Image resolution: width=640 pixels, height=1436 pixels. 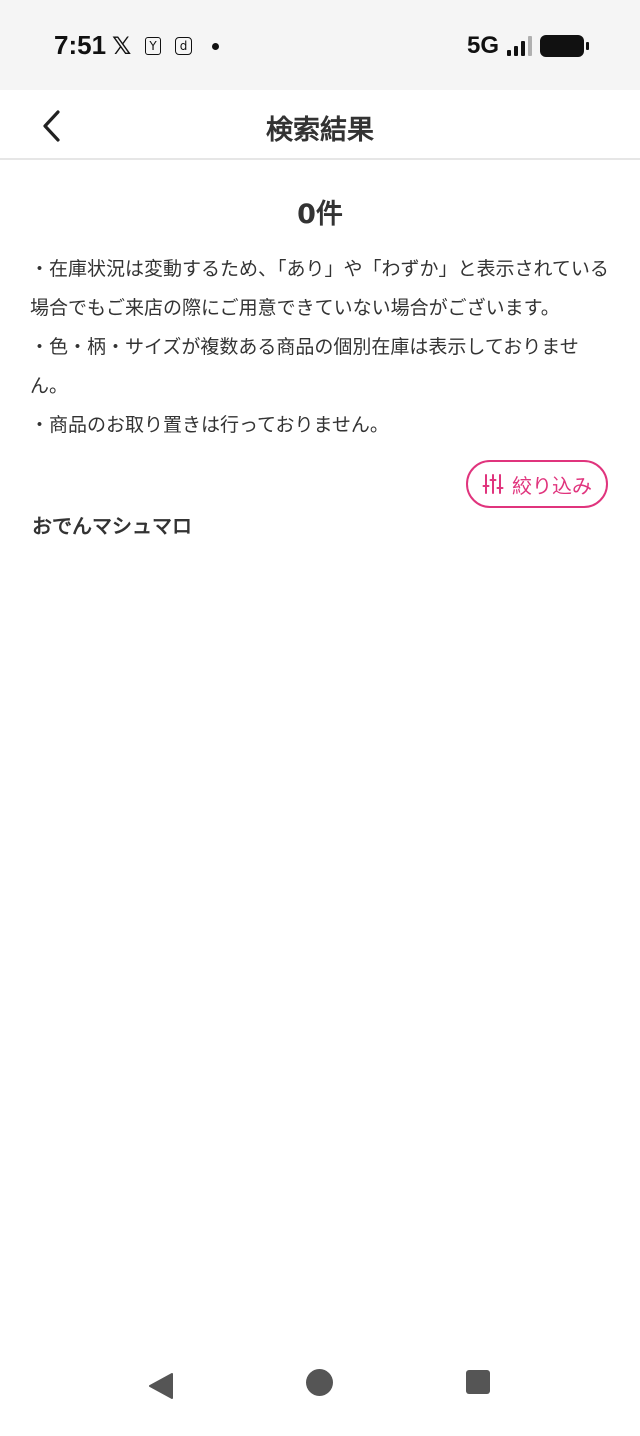 What do you see at coordinates (80, 45) in the screenshot?
I see `status-time: 7:51` at bounding box center [80, 45].